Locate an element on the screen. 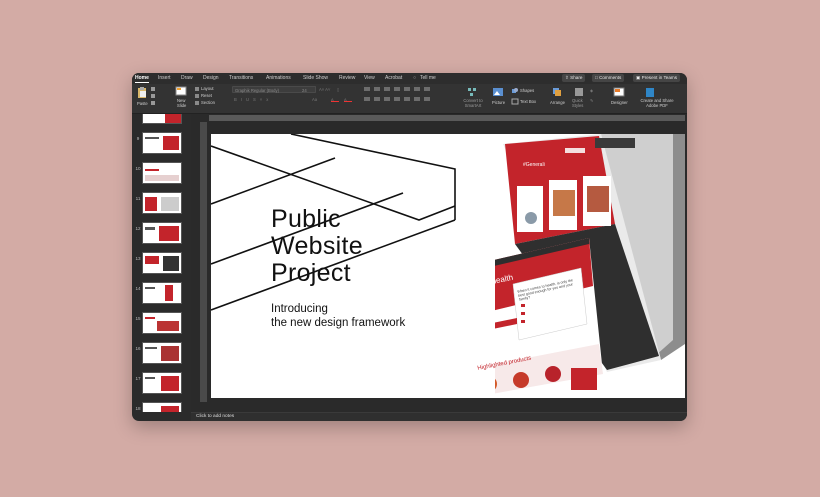 This screenshot has height=497, width=820. tab-acrobat: Acrobat is located at coordinates (393, 78).